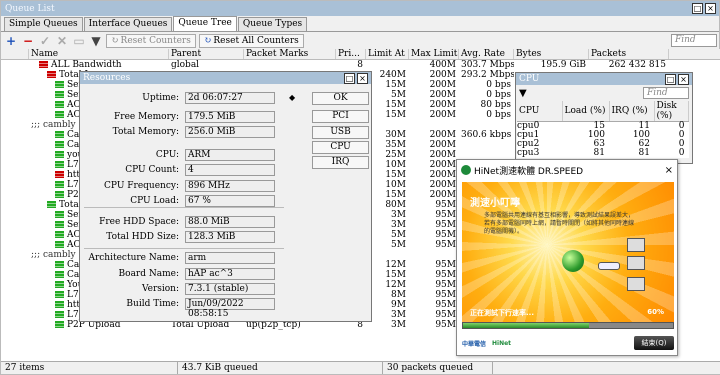 This screenshot has height=375, width=720. I want to click on find-input: Find, so click(694, 40).